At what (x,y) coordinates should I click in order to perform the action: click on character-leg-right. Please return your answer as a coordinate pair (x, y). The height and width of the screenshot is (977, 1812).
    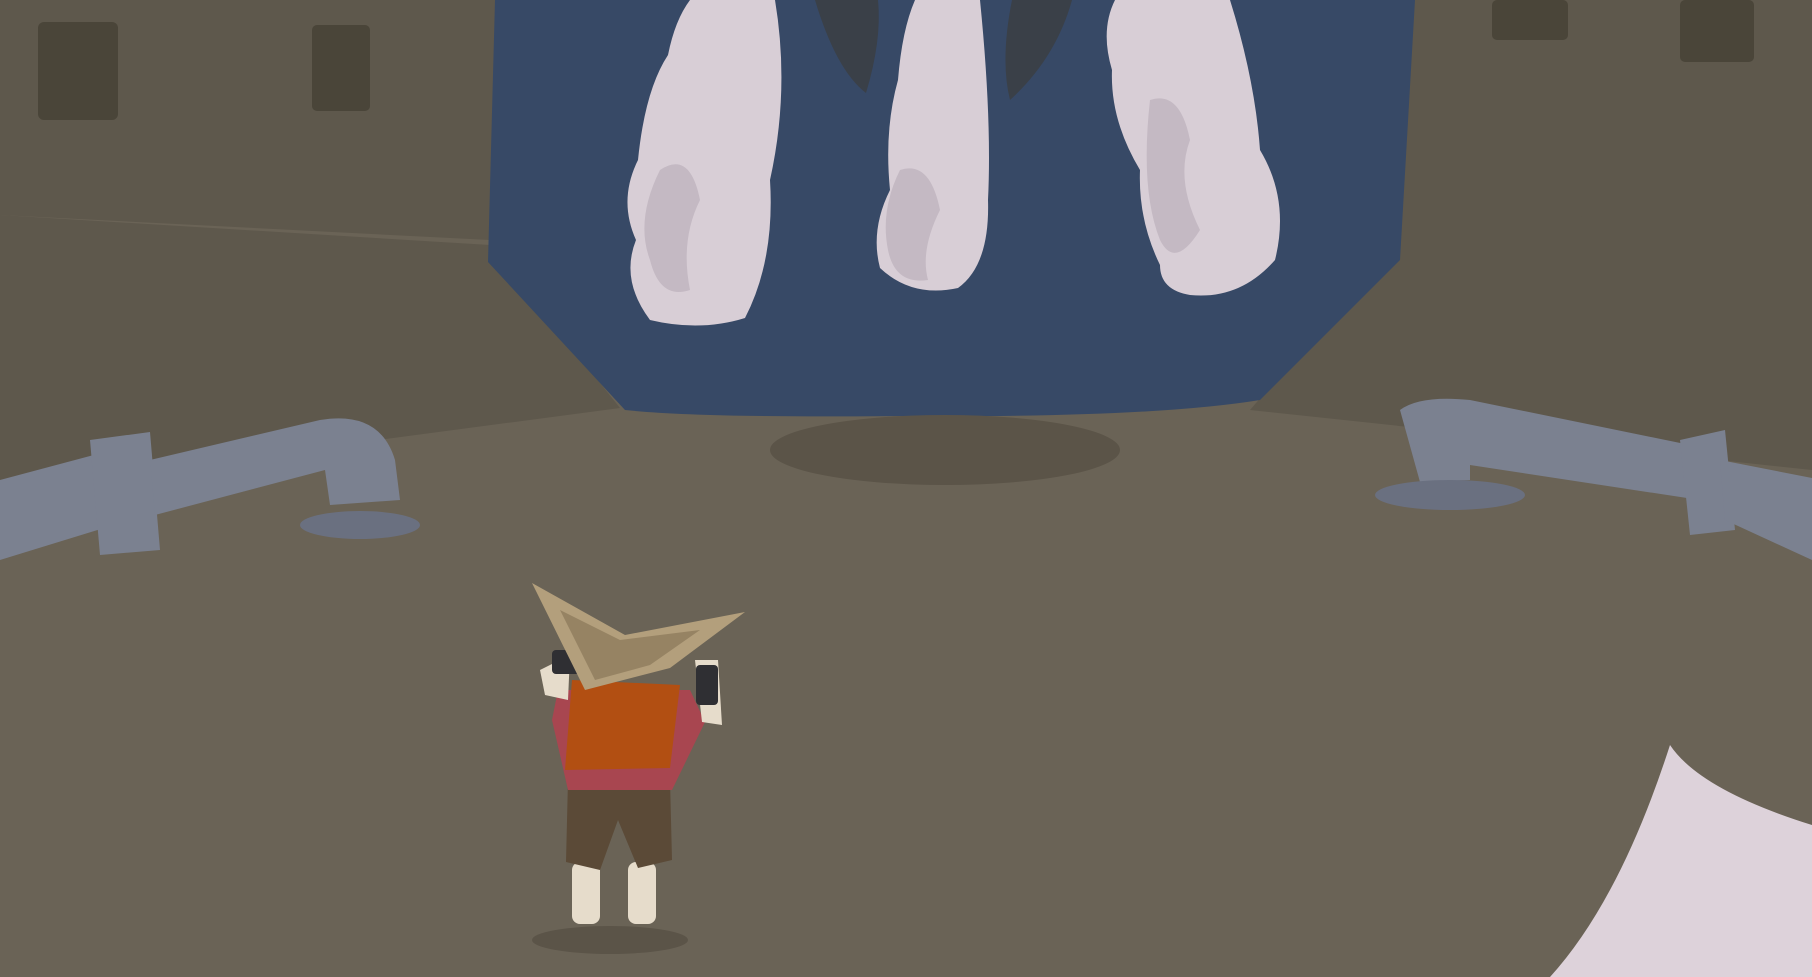
    Looking at the image, I should click on (642, 893).